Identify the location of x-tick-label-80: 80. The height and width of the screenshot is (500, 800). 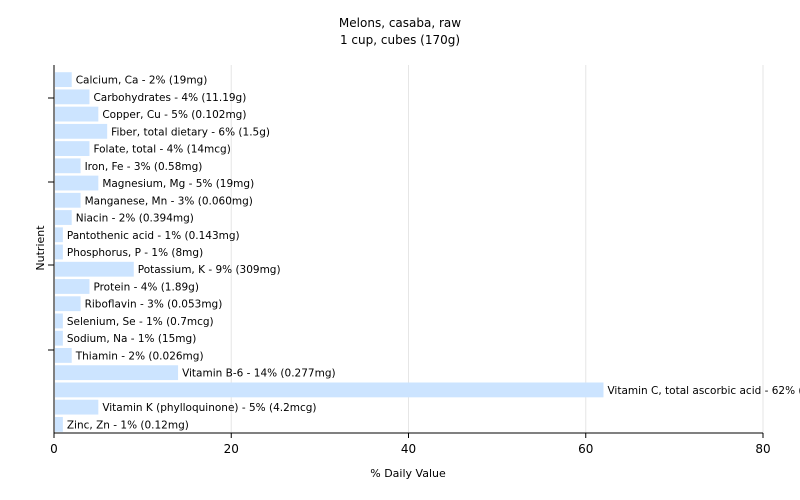
(762, 449).